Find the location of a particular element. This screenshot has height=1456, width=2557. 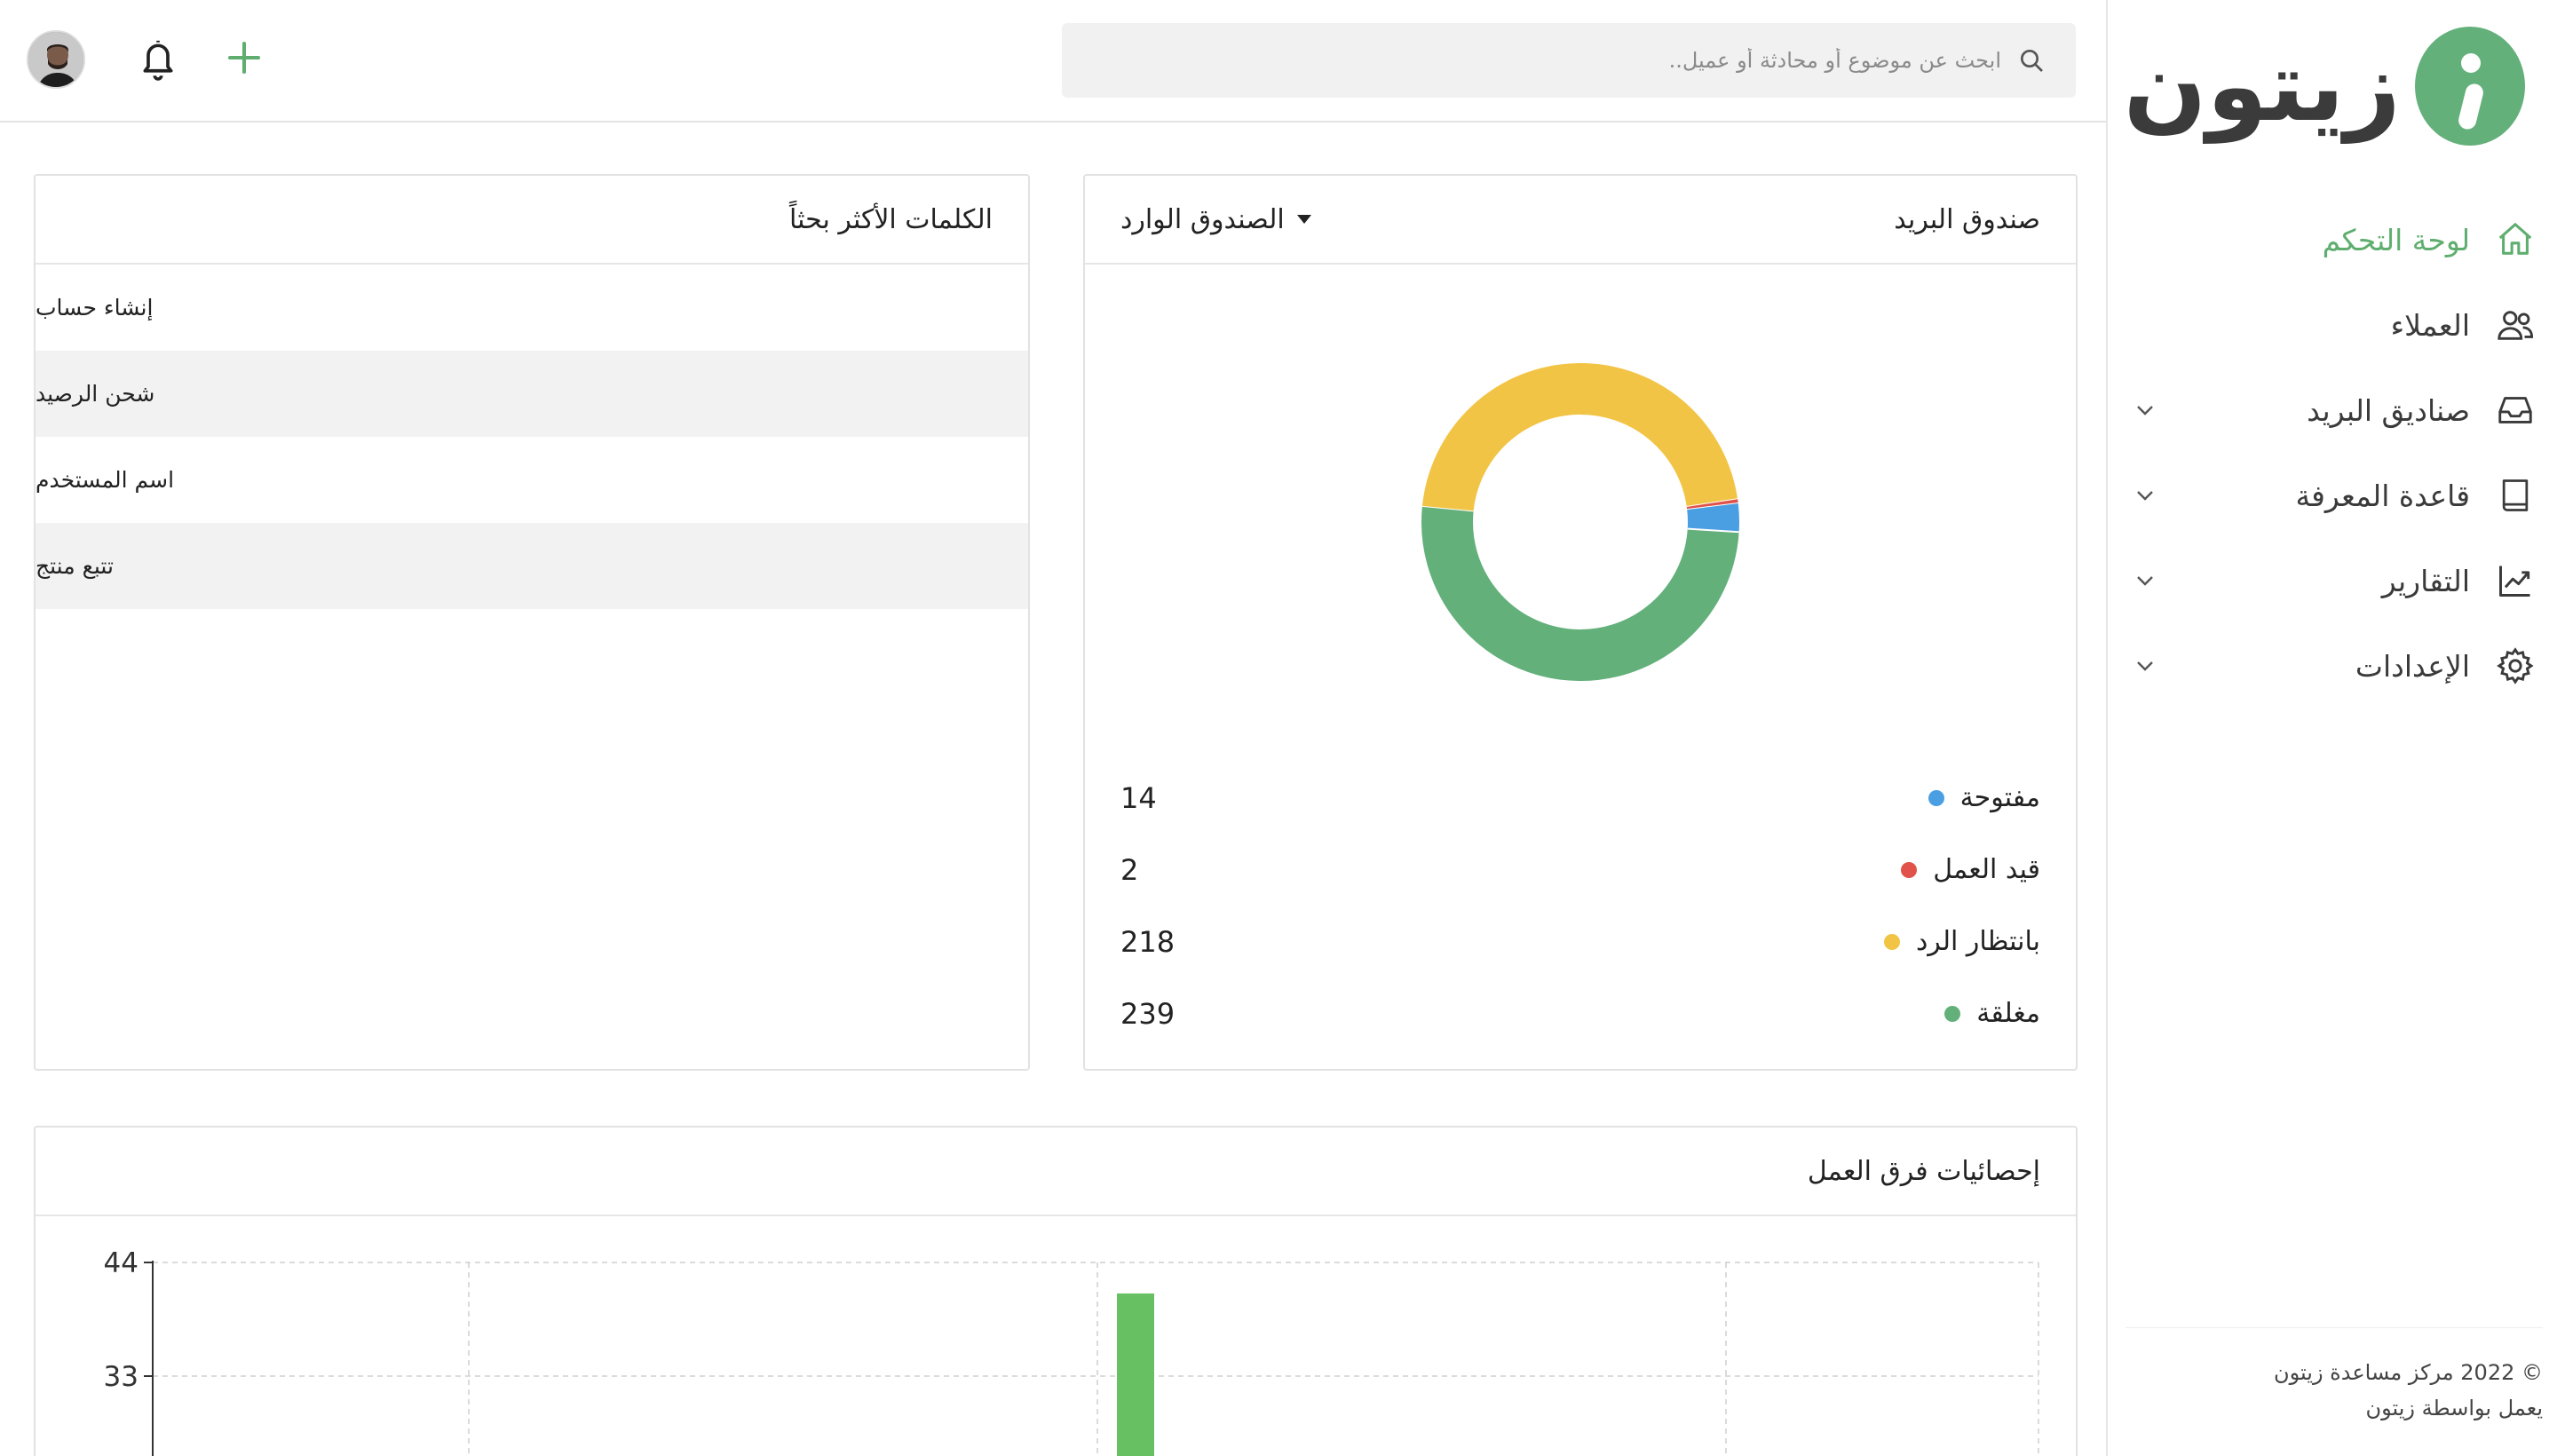

legend-label: مفتوحة is located at coordinates (1984, 797).